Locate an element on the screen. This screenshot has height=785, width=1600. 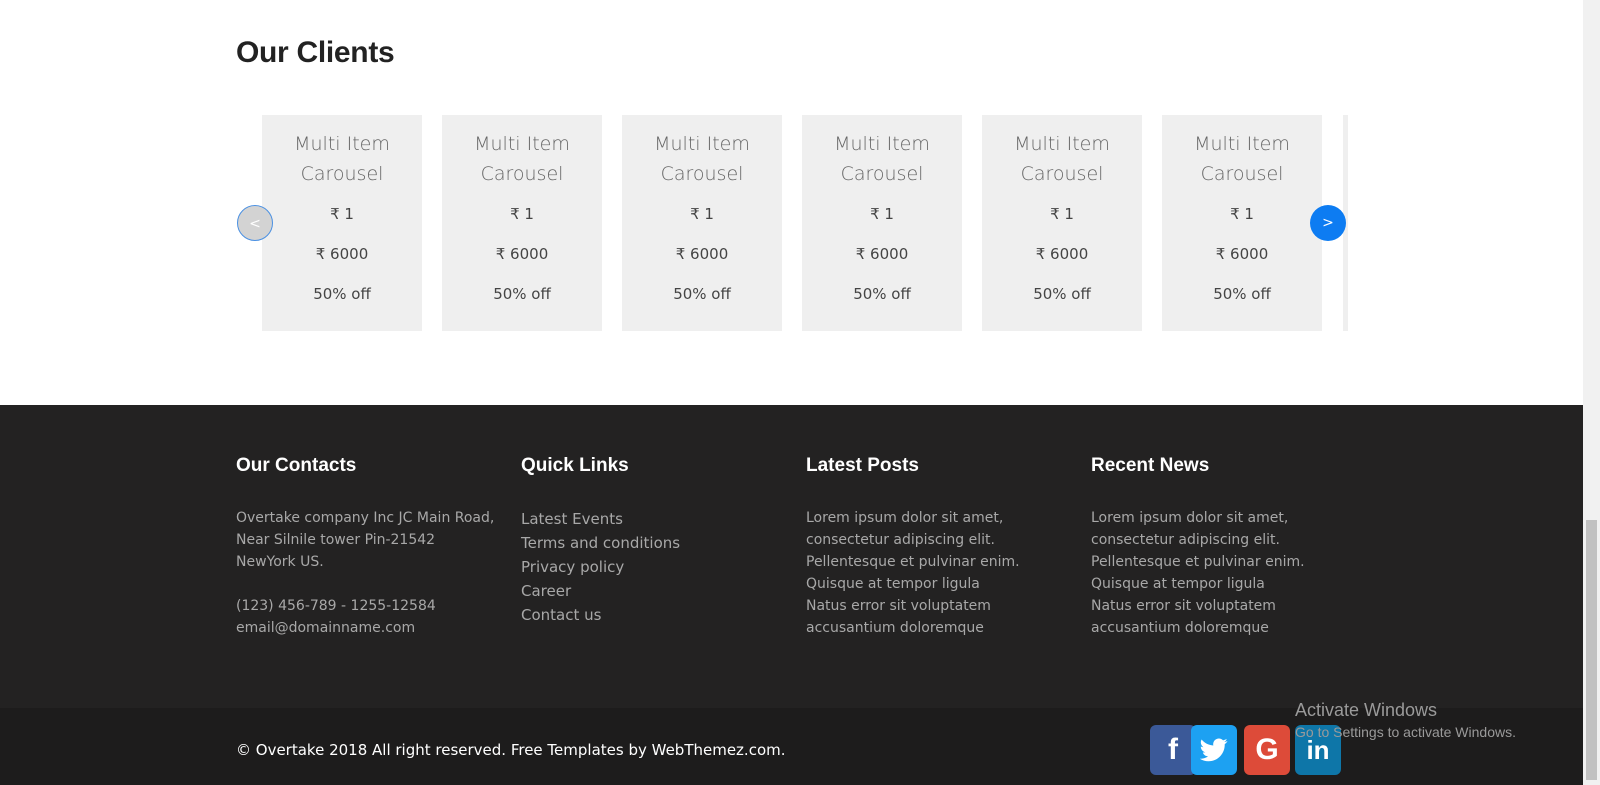
carousel-next-button: > is located at coordinates (1328, 223).